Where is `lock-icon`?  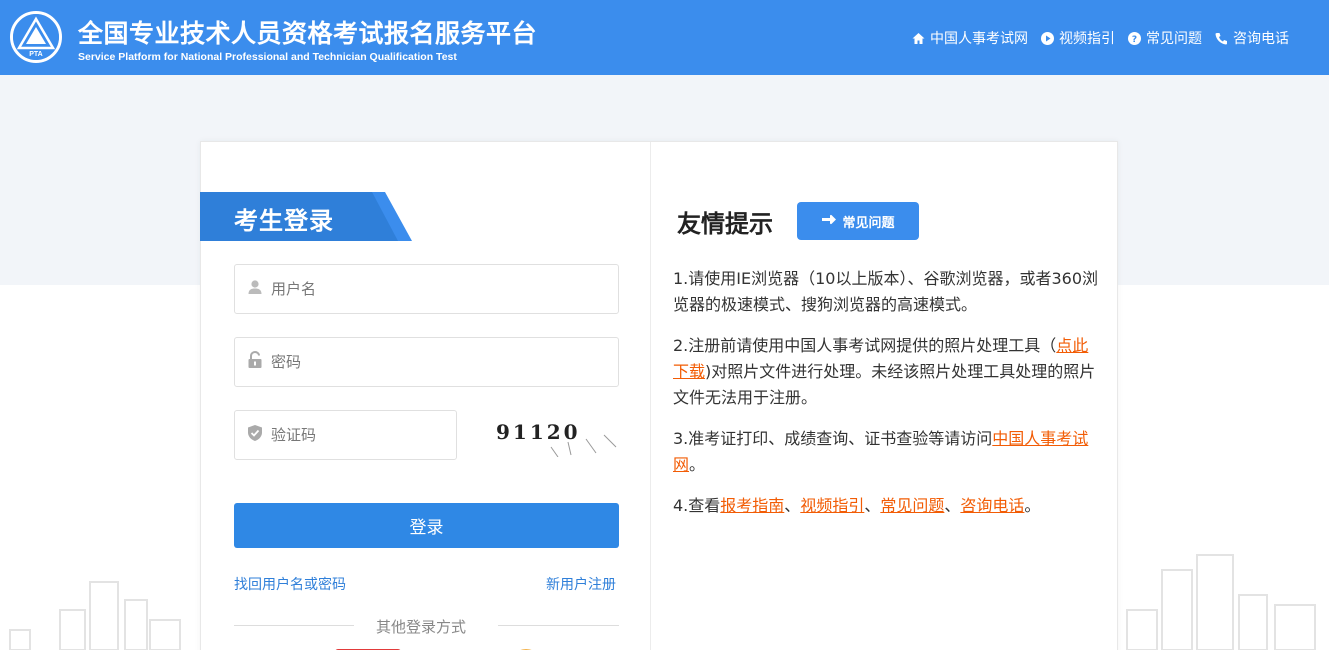 lock-icon is located at coordinates (255, 361).